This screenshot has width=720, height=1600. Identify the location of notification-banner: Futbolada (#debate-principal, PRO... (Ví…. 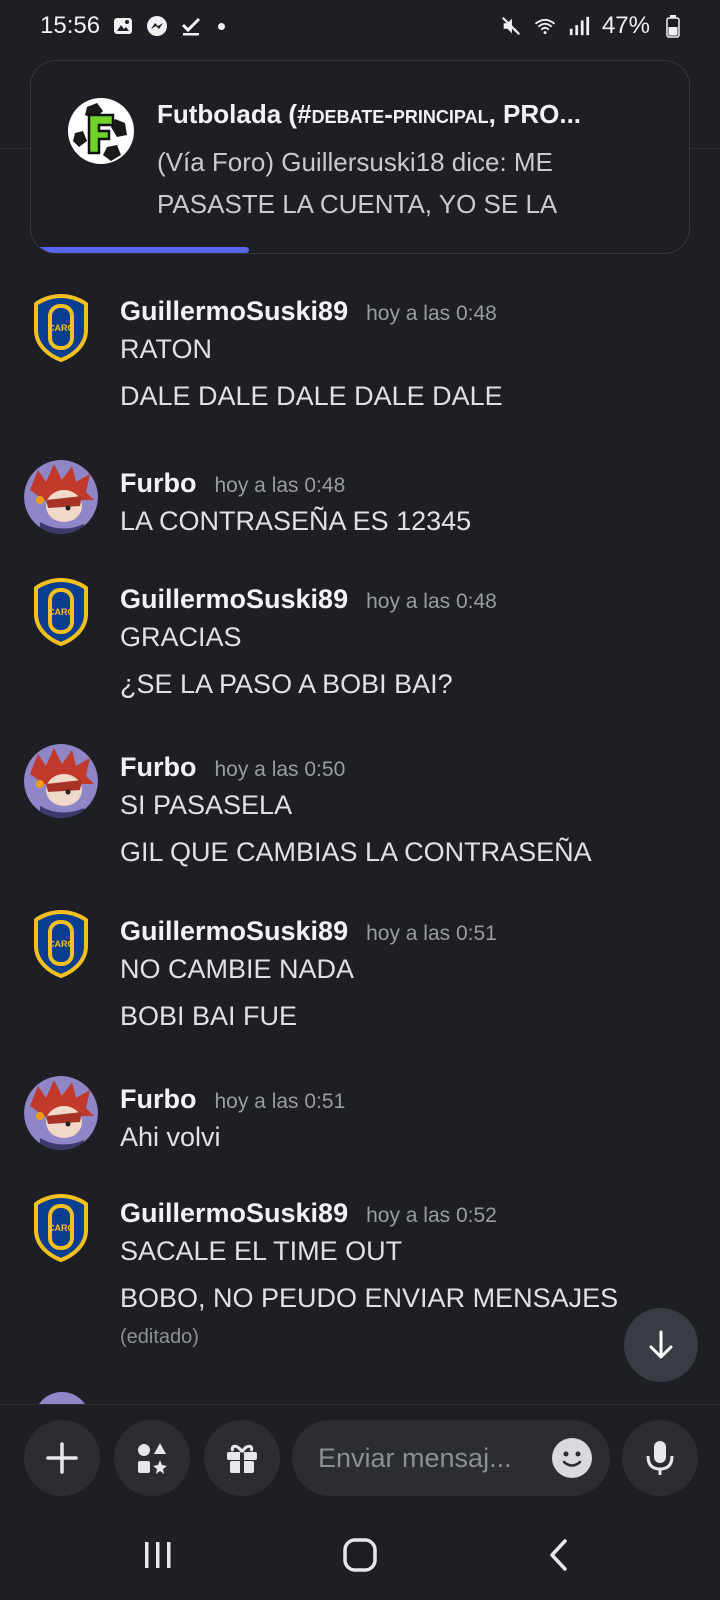
(360, 157).